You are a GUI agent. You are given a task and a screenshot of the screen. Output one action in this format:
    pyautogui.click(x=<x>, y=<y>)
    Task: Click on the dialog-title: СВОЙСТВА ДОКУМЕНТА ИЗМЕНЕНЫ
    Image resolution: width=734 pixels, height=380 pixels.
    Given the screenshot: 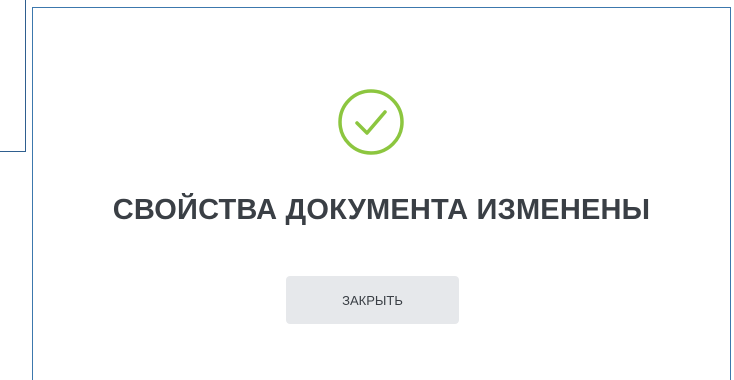 What is the action you would take?
    pyautogui.click(x=381, y=210)
    